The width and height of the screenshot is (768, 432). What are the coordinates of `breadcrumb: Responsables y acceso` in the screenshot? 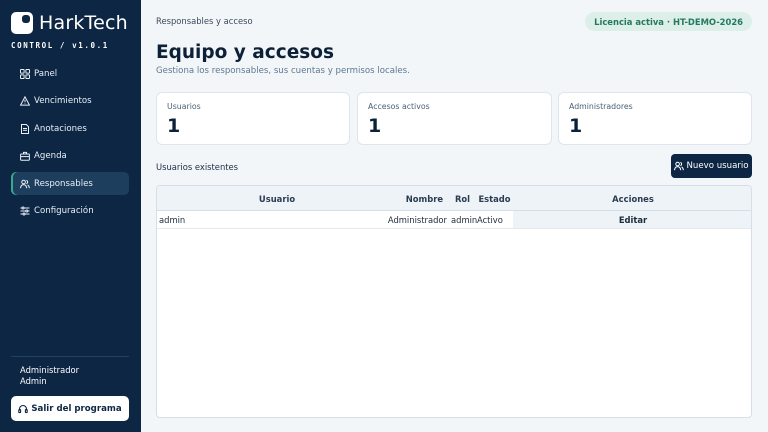 It's located at (204, 21).